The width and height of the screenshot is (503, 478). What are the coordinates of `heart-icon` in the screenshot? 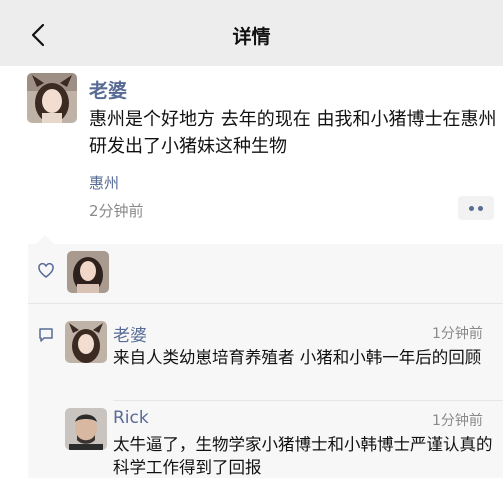 It's located at (46, 270).